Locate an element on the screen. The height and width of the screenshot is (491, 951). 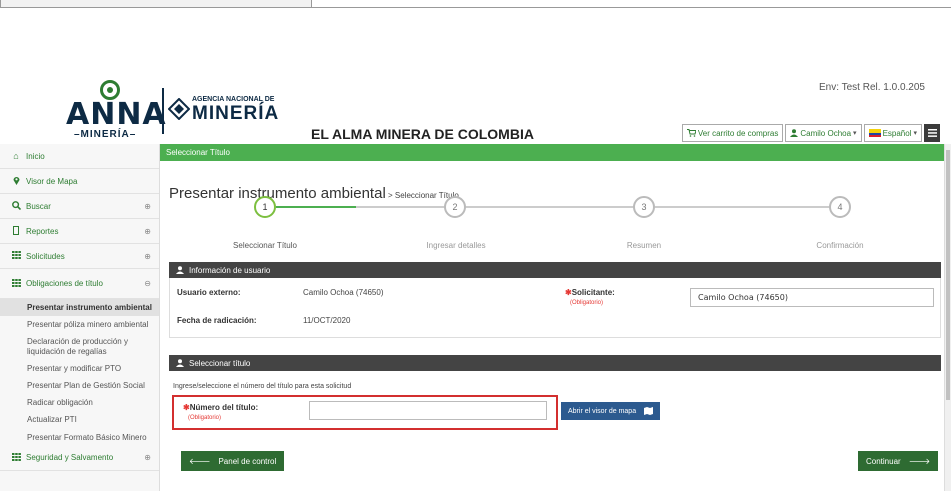
sidebar-item-buscar: Buscar ⊕ is located at coordinates (79, 206).